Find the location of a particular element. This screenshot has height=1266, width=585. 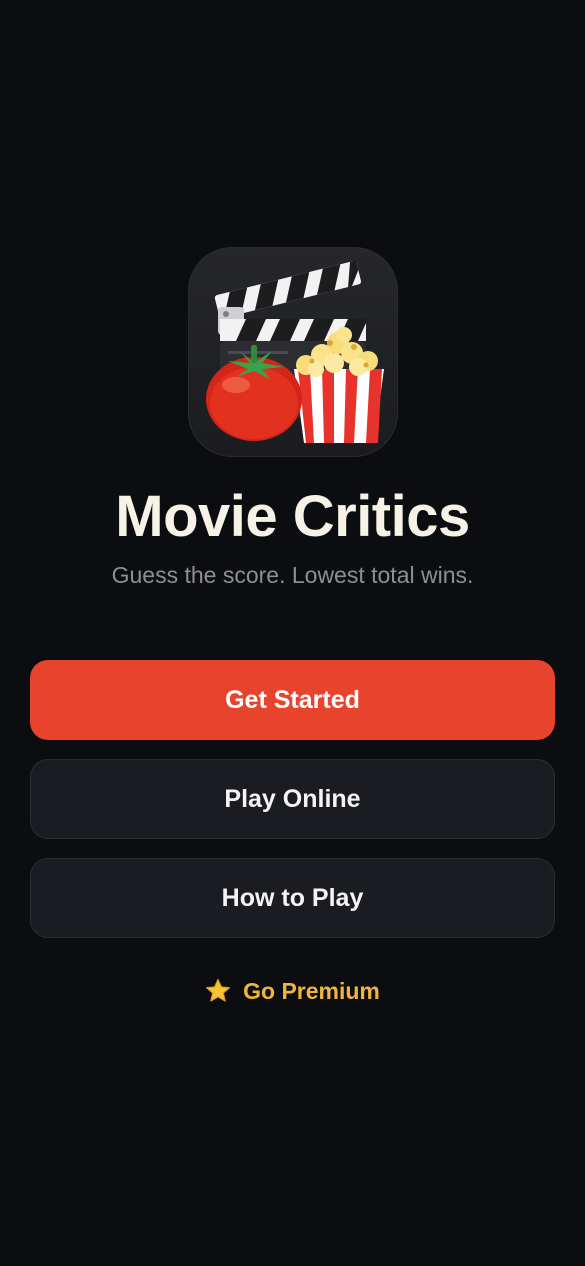

get-started-button: Get Started is located at coordinates (292, 700).